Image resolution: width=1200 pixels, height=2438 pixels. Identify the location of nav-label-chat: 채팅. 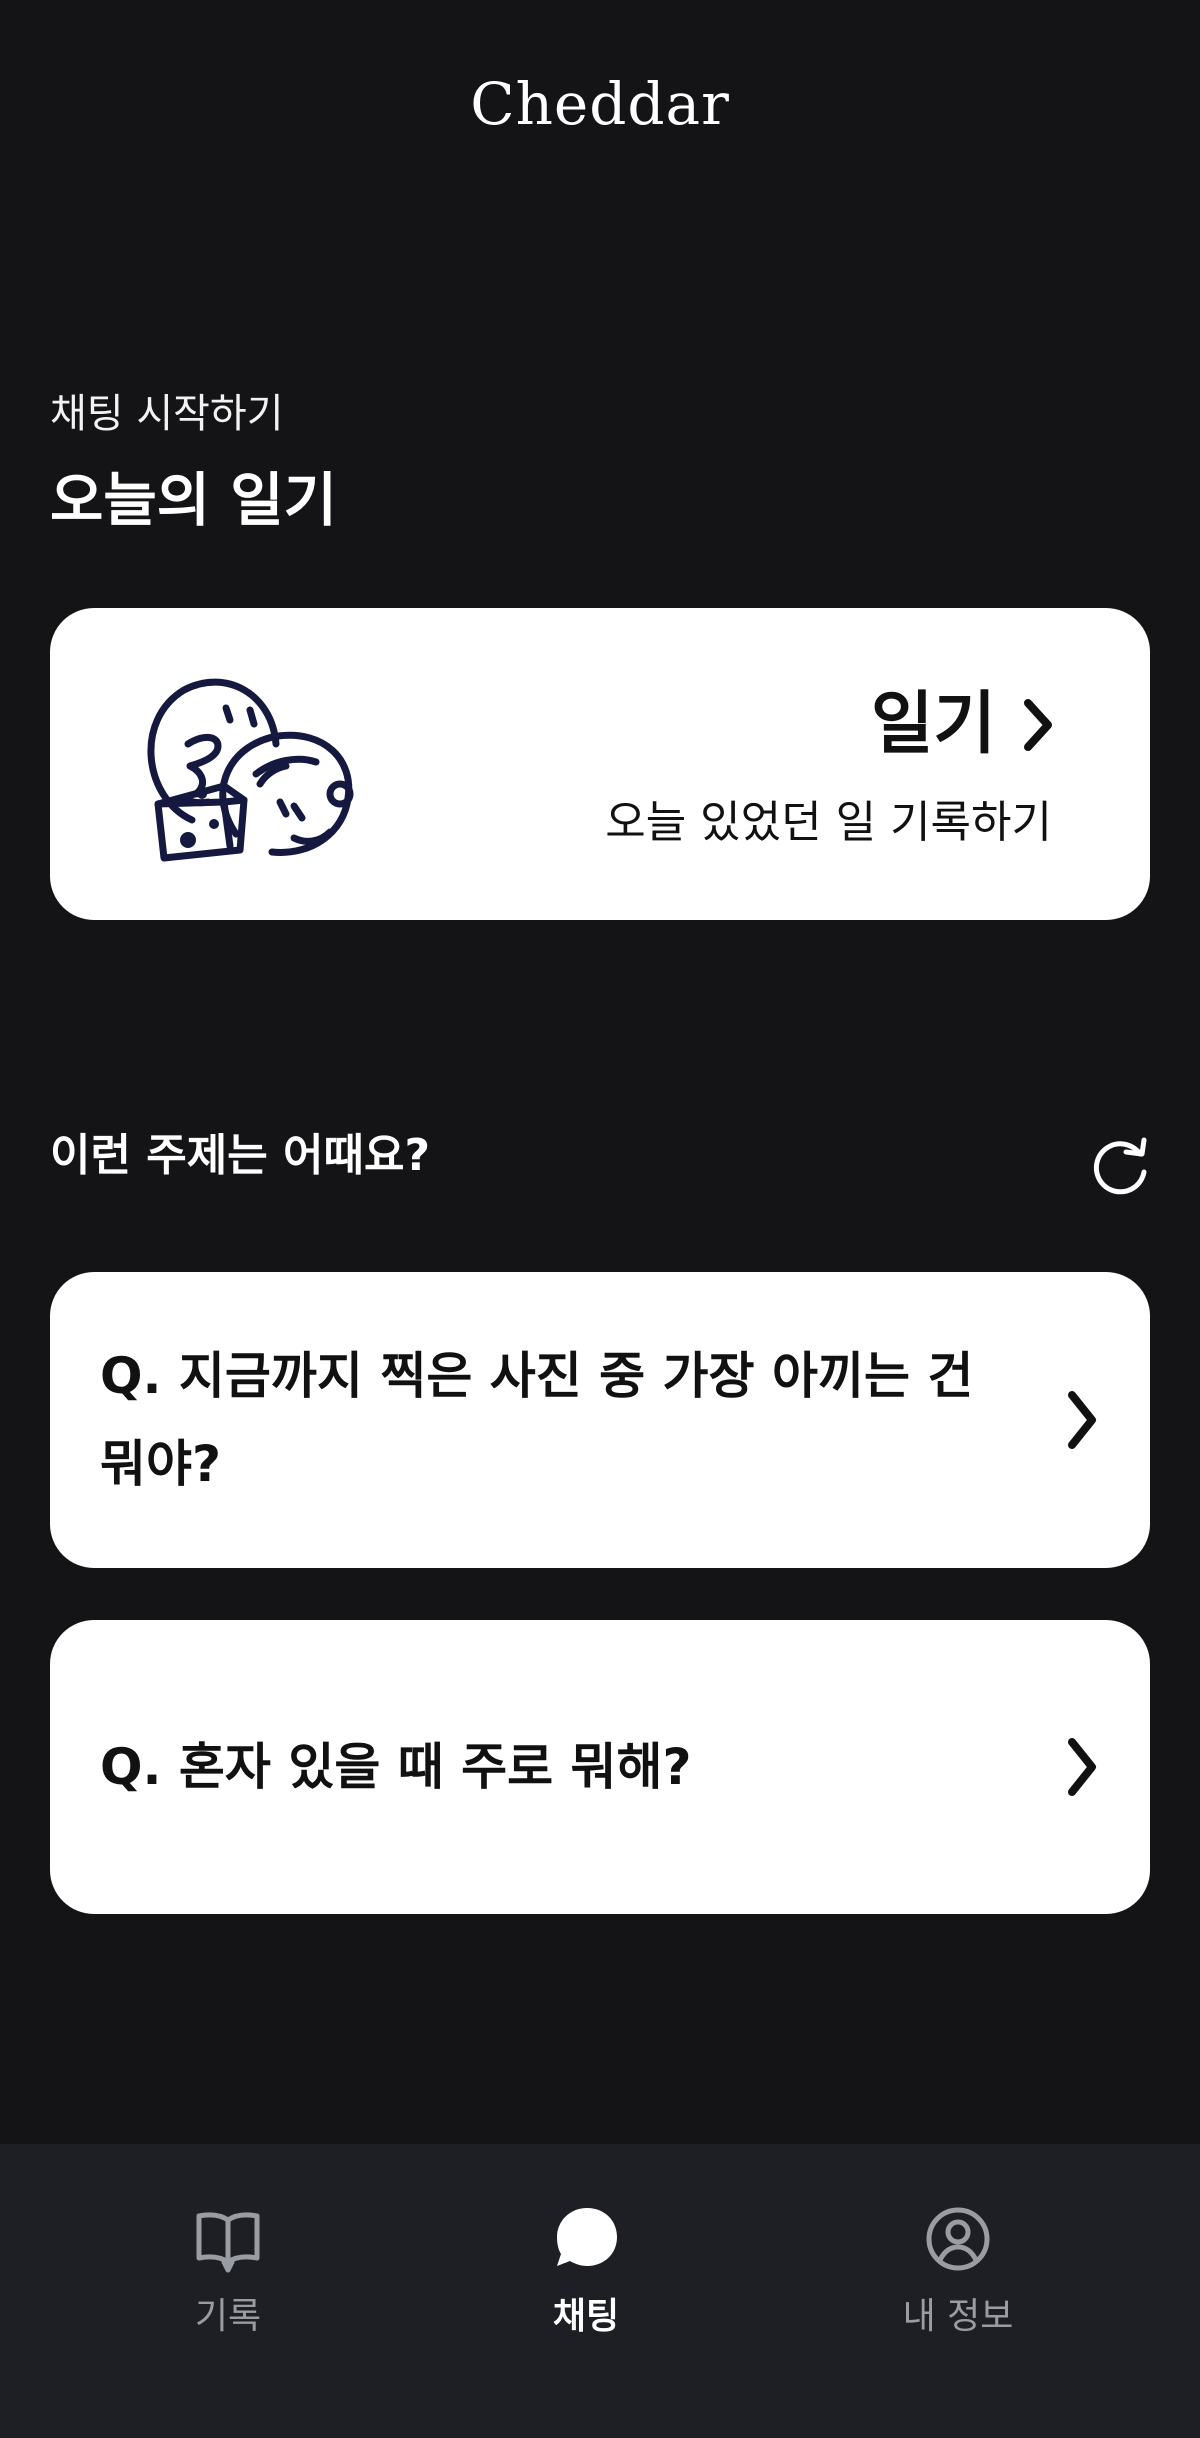
(586, 2316).